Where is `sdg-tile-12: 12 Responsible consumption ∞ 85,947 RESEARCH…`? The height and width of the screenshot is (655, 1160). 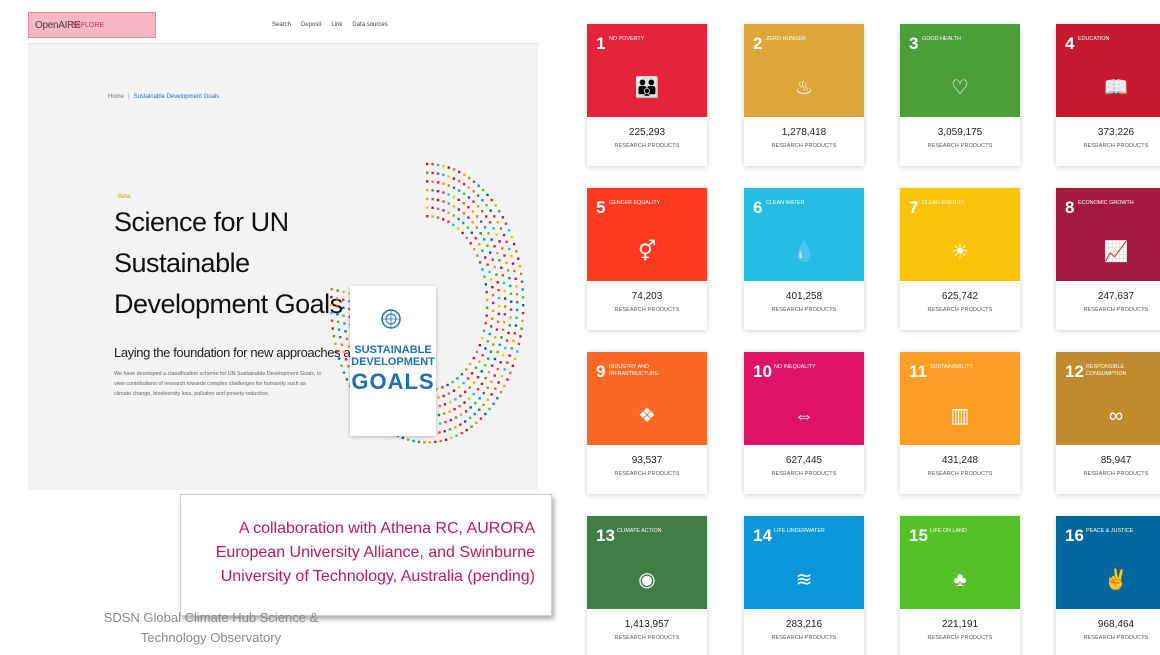
sdg-tile-12: 12 Responsible consumption ∞ 85,947 RESEARCH… is located at coordinates (1108, 423).